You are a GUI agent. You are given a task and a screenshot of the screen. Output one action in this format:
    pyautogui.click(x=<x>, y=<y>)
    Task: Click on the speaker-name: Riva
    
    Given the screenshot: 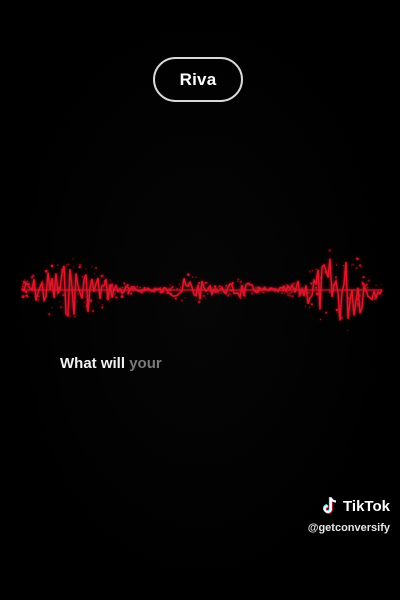 What is the action you would take?
    pyautogui.click(x=198, y=79)
    